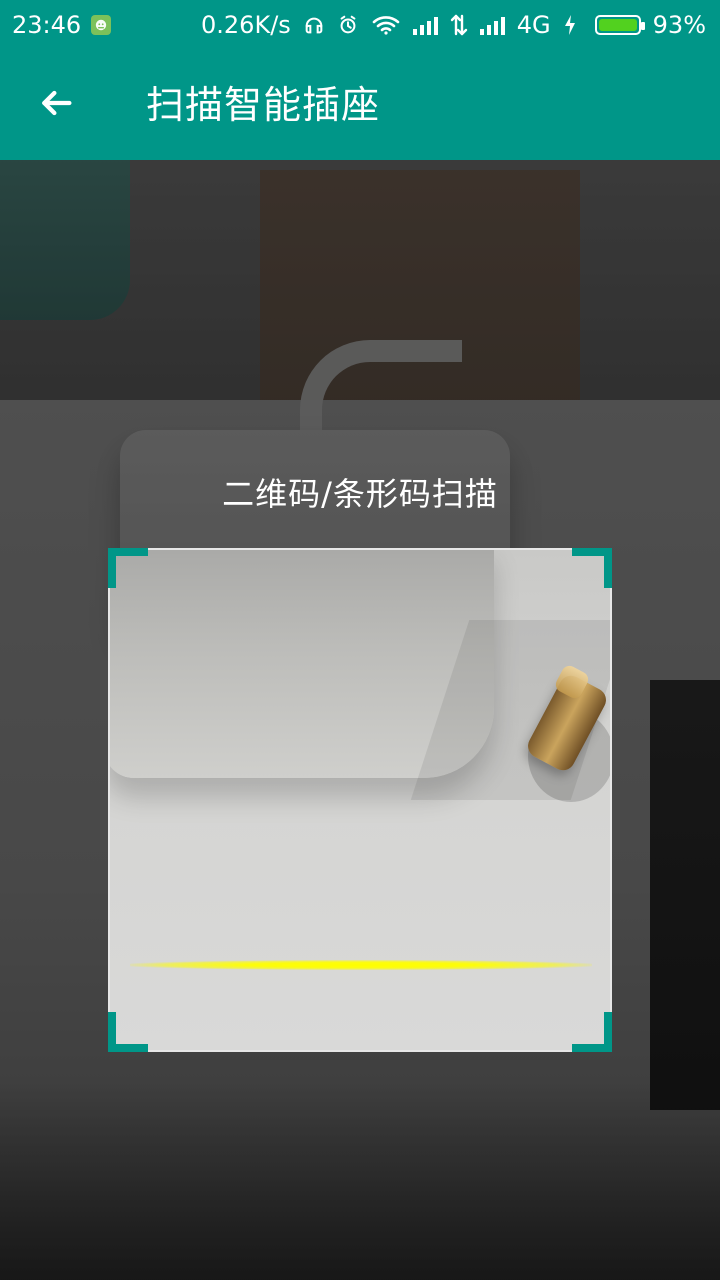 This screenshot has width=720, height=1280. Describe the element at coordinates (47, 25) in the screenshot. I see `status-time: 23:46` at that location.